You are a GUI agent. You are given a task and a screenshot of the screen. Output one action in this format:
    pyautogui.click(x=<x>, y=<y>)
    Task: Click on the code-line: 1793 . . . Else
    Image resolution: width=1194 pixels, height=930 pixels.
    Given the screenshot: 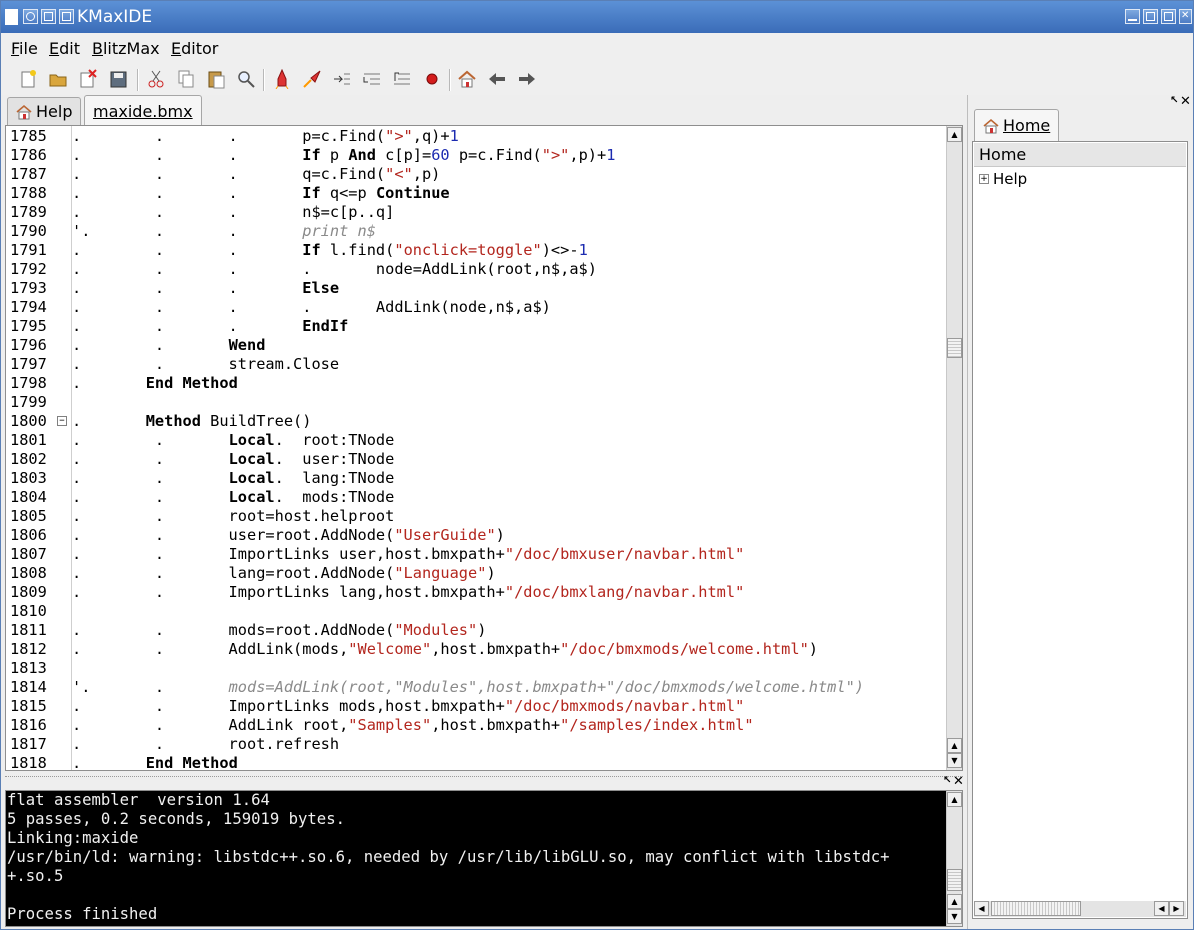 What is the action you would take?
    pyautogui.click(x=476, y=288)
    